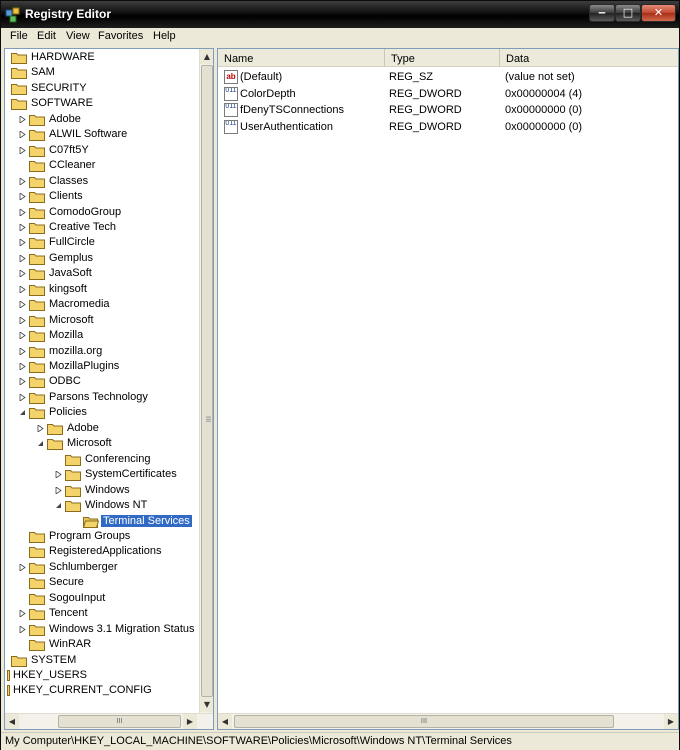 Image resolution: width=680 pixels, height=750 pixels. What do you see at coordinates (589, 58) in the screenshot?
I see `column-header-data: Data` at bounding box center [589, 58].